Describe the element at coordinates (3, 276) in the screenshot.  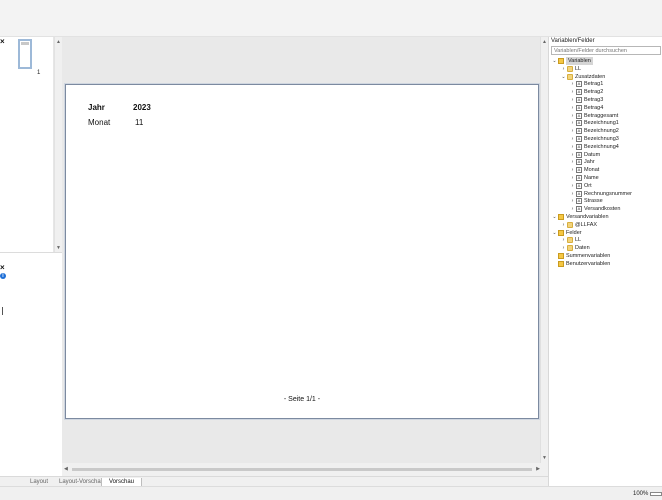
I see `info-icon: i` at that location.